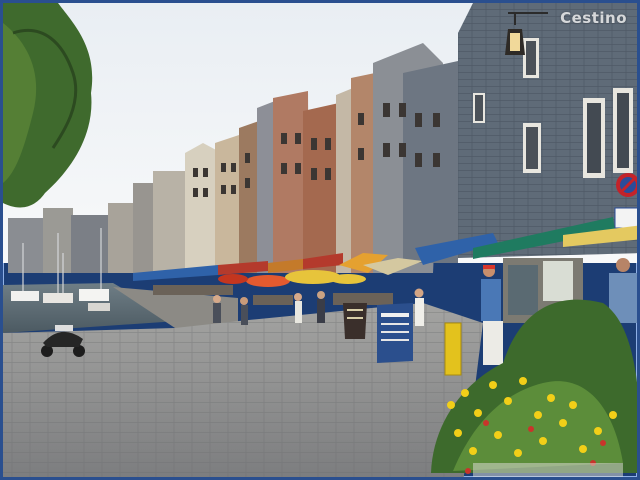 This screenshot has height=480, width=640. What do you see at coordinates (355, 321) in the screenshot?
I see `sandwich-board` at bounding box center [355, 321].